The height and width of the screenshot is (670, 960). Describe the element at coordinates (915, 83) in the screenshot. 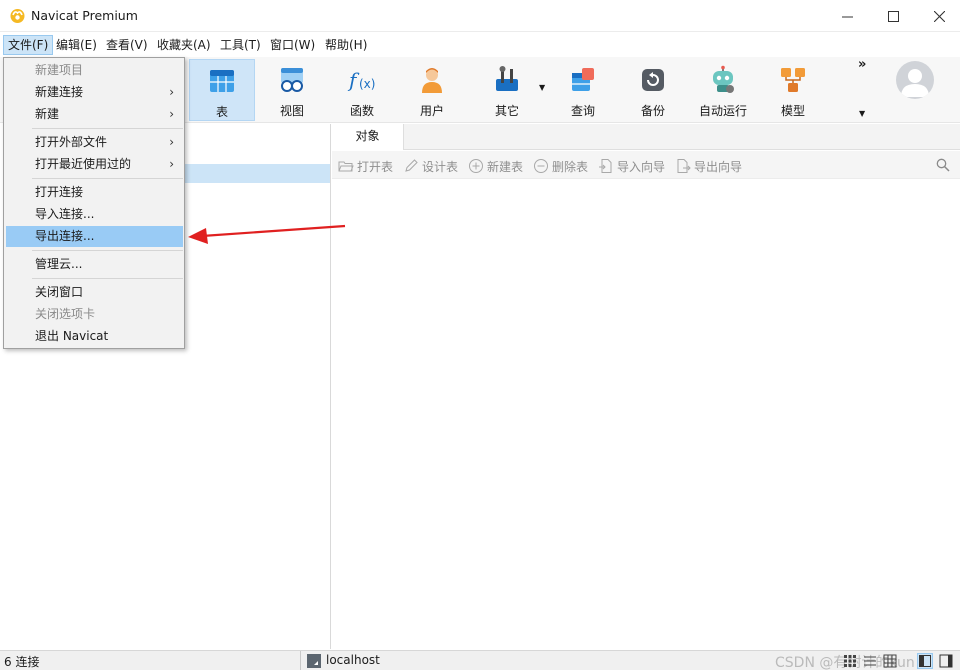

I see `user-avatar-icon` at that location.